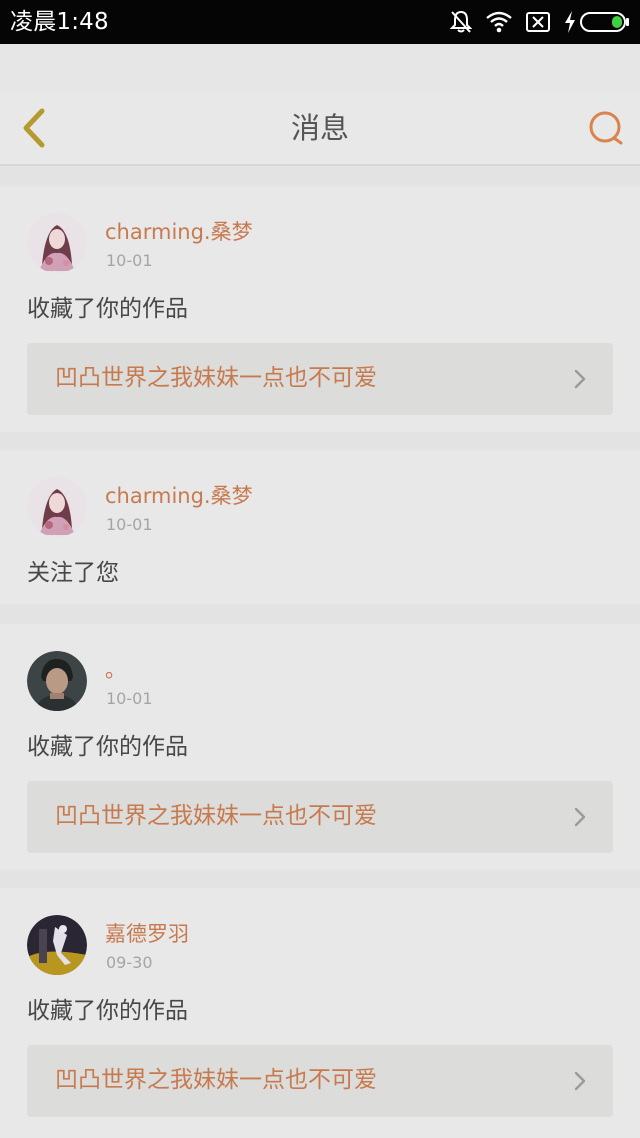 The image size is (640, 1138). I want to click on chevron-left-icon, so click(34, 128).